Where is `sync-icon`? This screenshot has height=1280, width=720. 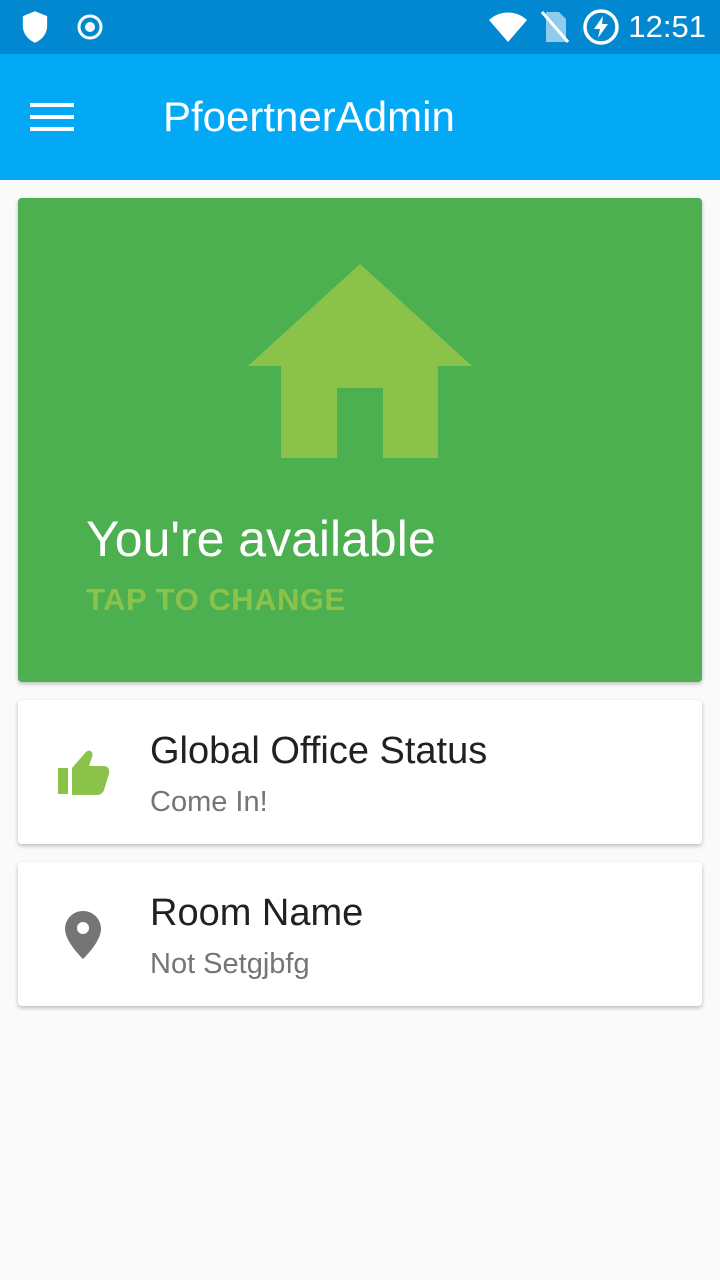 sync-icon is located at coordinates (90, 27).